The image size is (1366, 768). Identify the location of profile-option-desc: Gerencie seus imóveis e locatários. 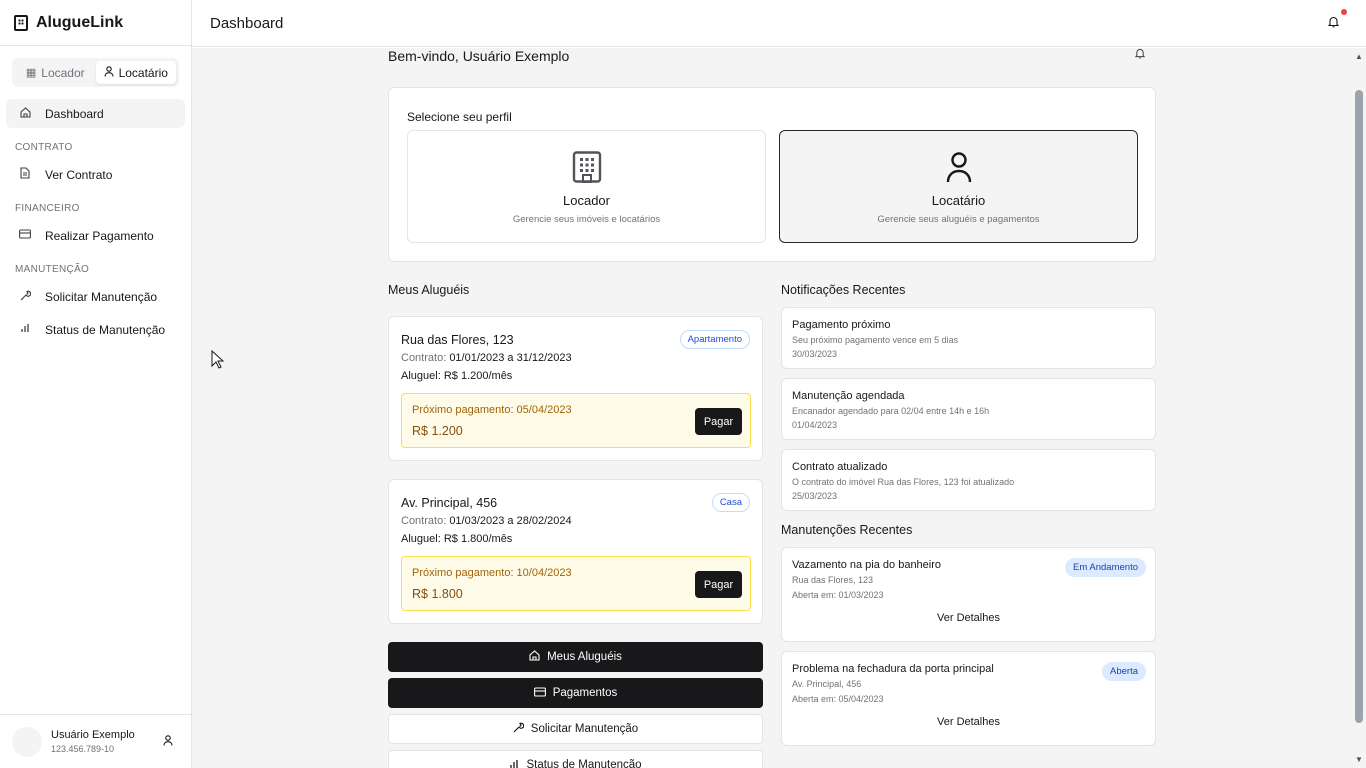
(586, 219).